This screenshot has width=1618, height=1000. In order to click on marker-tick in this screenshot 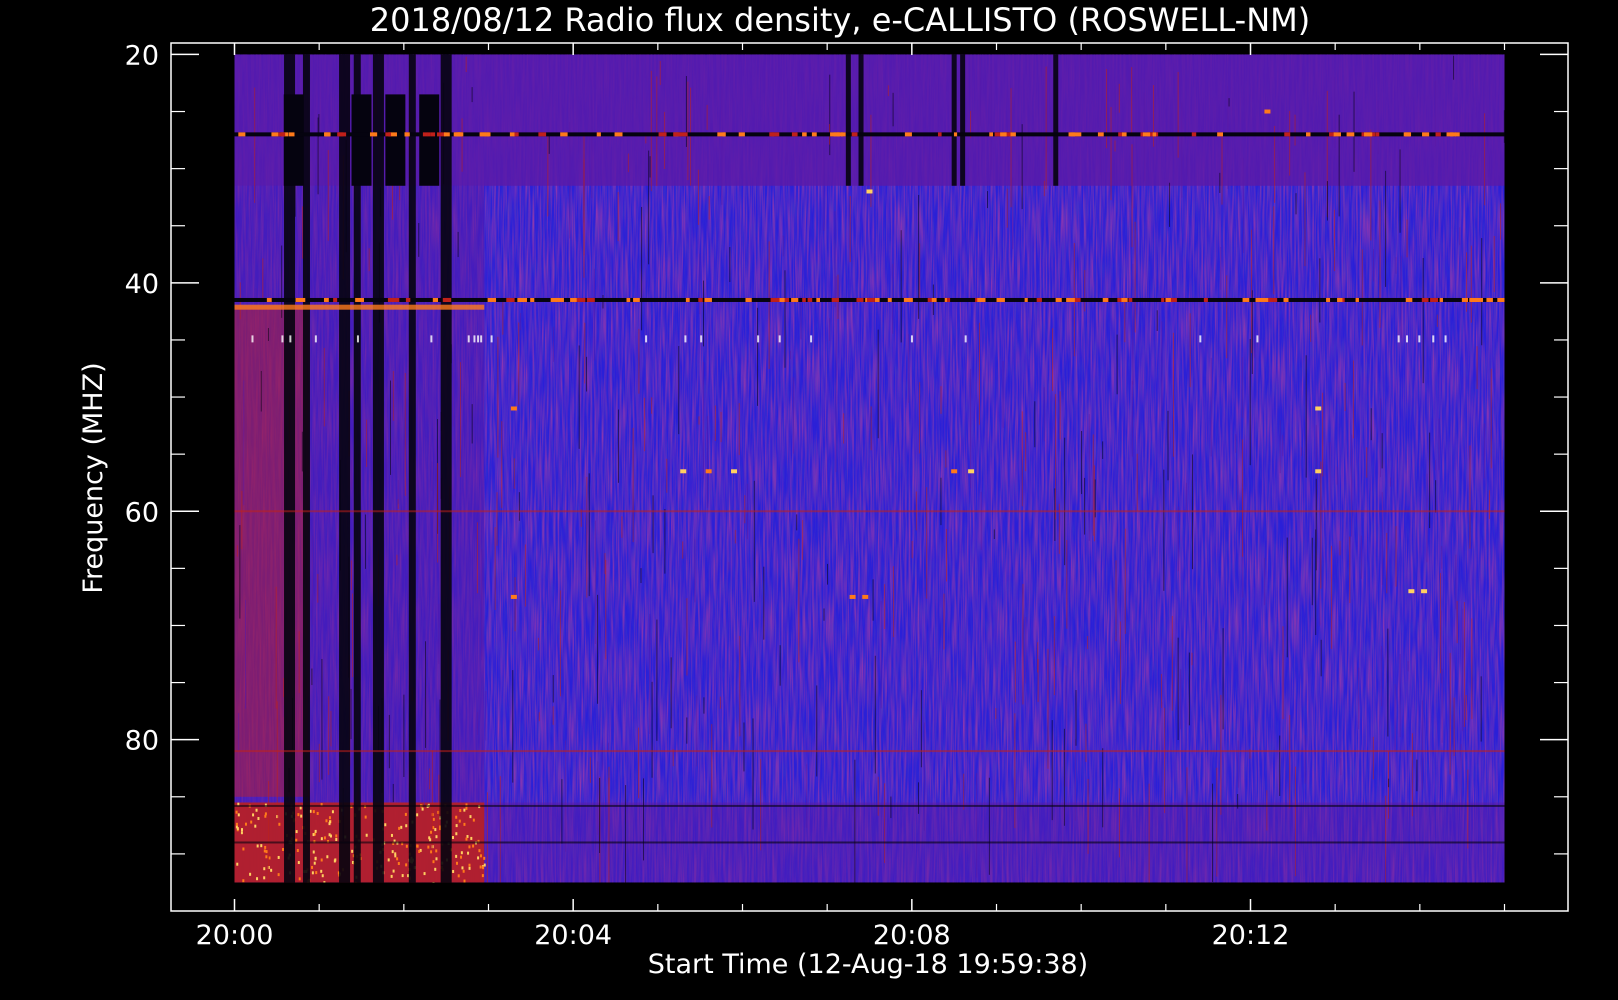, I will do `click(431, 339)`.